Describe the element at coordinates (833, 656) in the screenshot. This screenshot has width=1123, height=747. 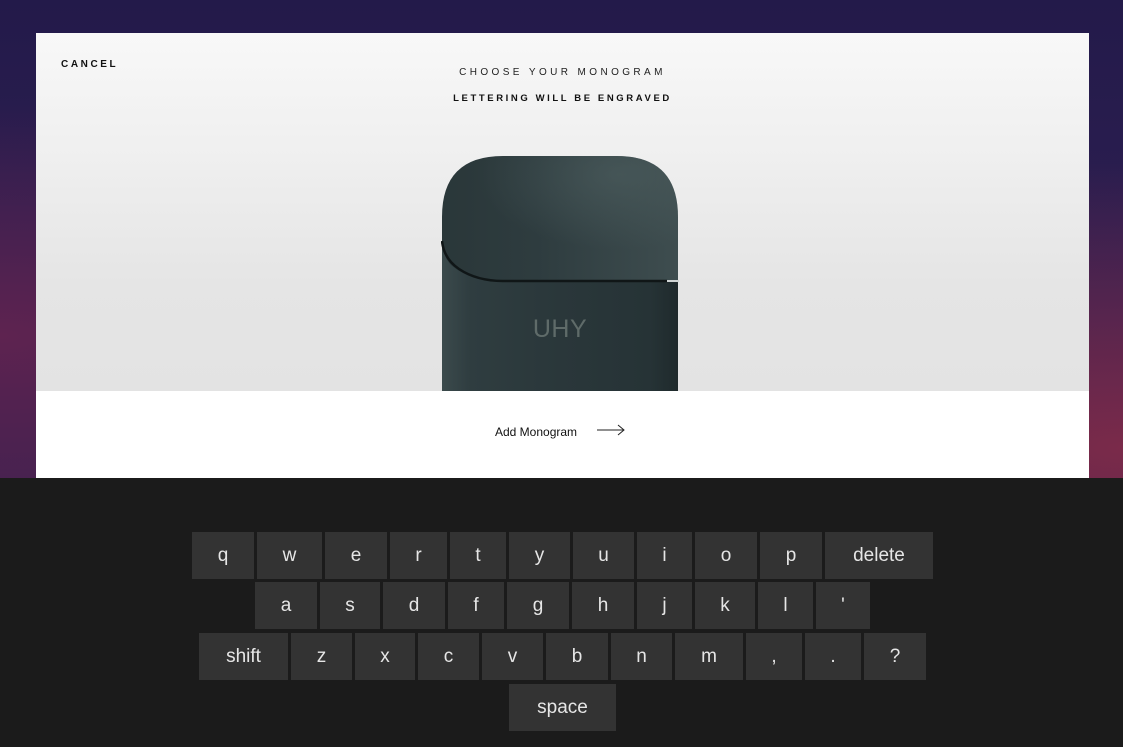
I see `key-period: .` at that location.